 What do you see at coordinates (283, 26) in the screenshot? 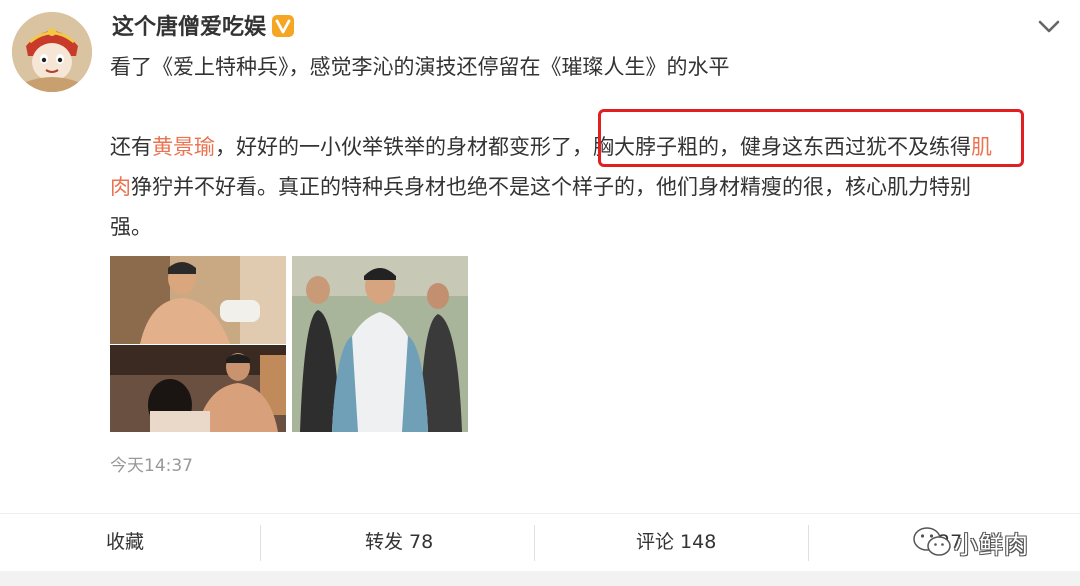
I see `verified-v-badge-icon` at bounding box center [283, 26].